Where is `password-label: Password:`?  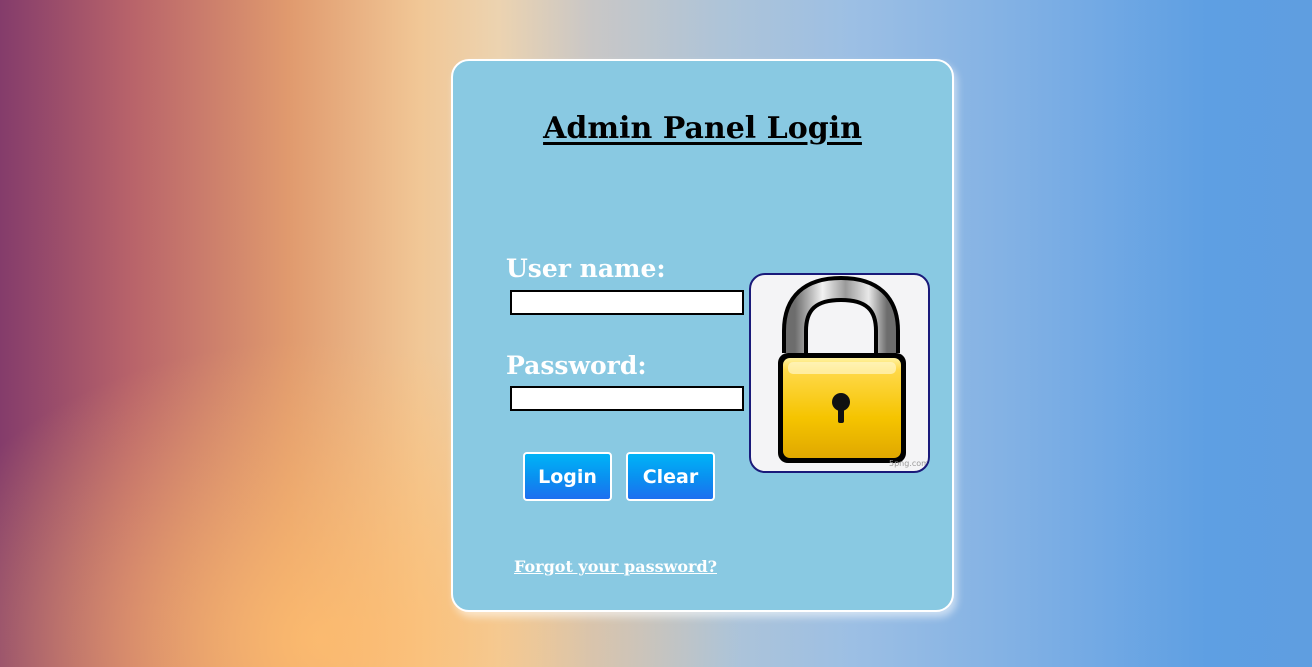 password-label: Password: is located at coordinates (576, 365).